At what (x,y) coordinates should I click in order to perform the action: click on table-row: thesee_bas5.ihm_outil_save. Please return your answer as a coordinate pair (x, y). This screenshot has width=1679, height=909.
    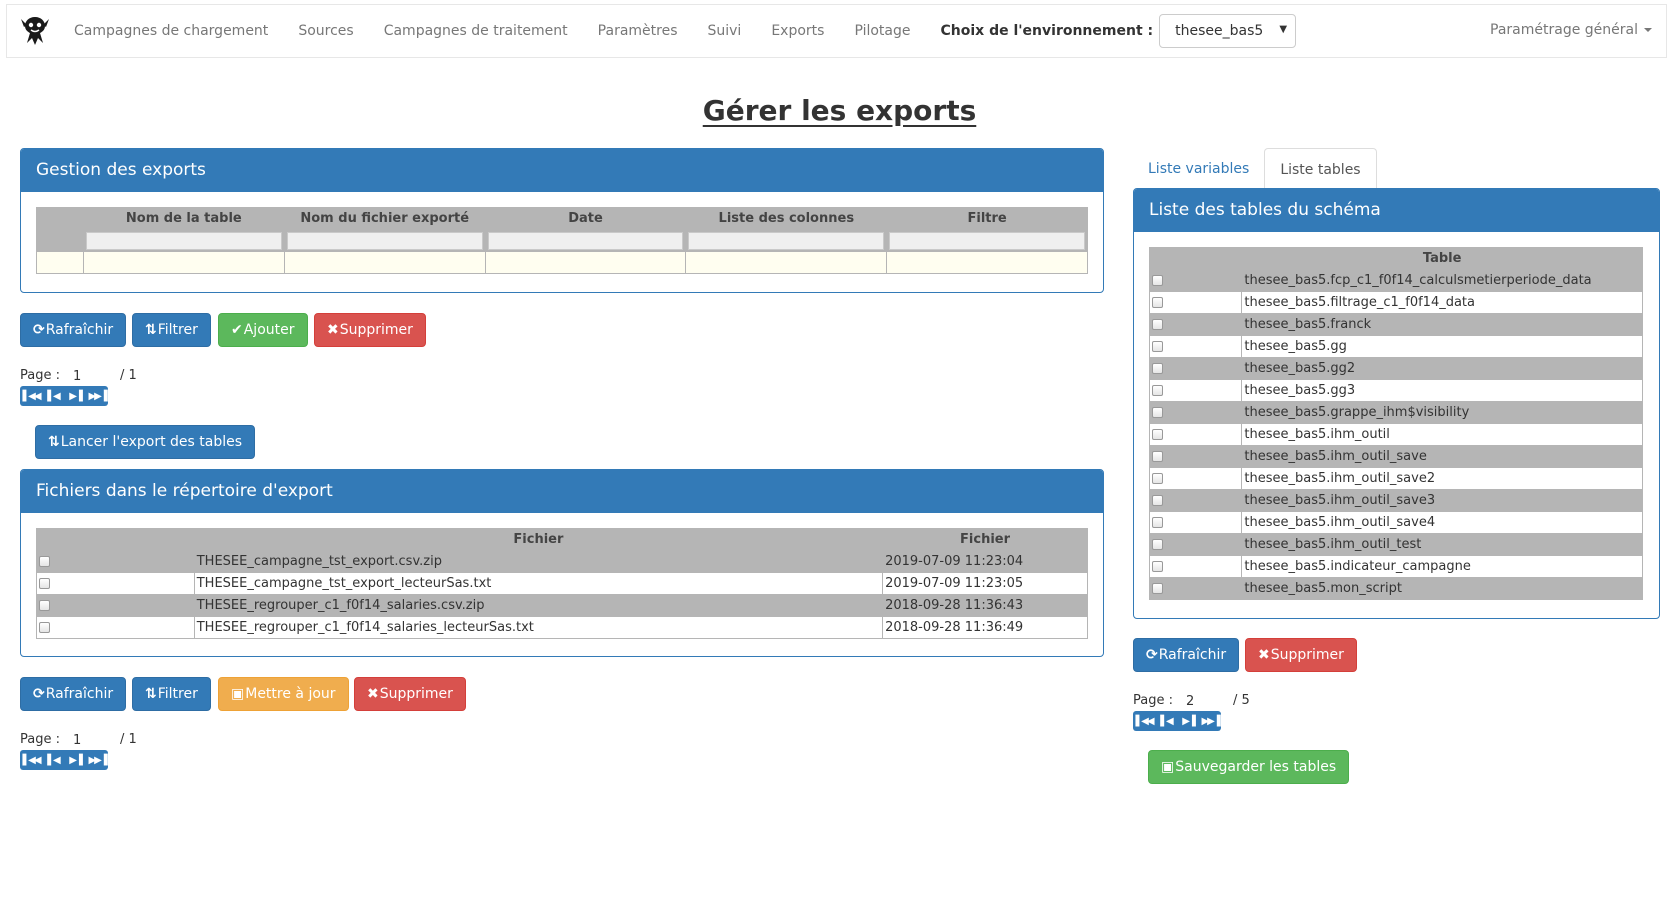
    Looking at the image, I should click on (1395, 456).